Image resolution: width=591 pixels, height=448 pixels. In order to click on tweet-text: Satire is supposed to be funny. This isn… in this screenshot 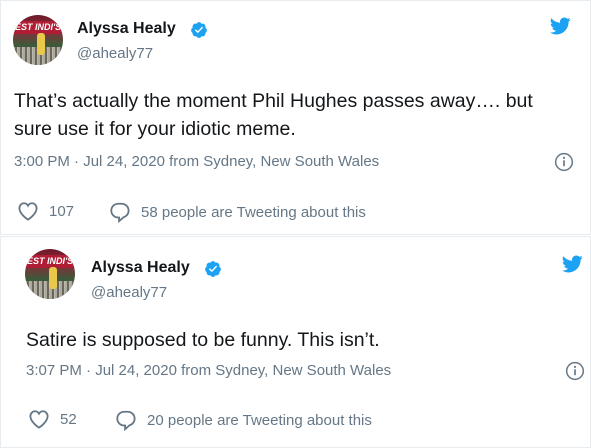, I will do `click(203, 340)`.